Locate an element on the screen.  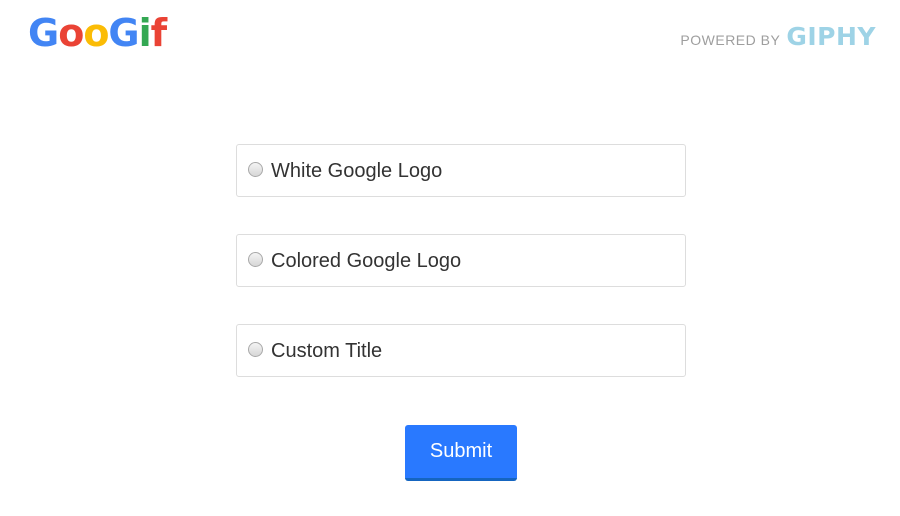
submit-button: Submit is located at coordinates (461, 453).